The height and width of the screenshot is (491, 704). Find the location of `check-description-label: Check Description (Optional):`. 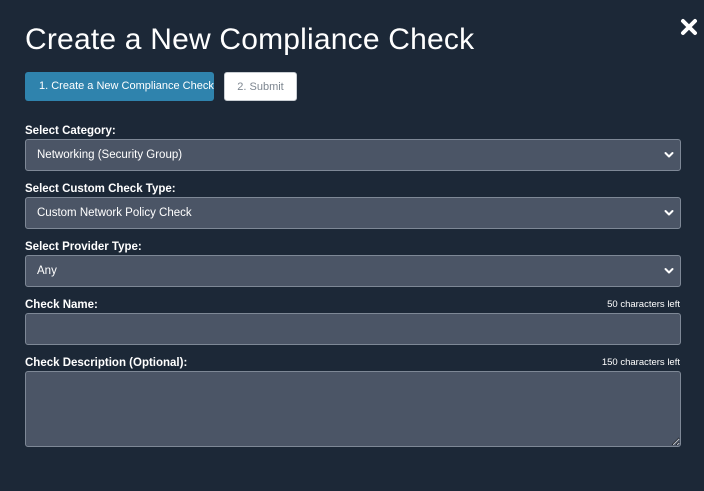

check-description-label: Check Description (Optional): is located at coordinates (106, 363).